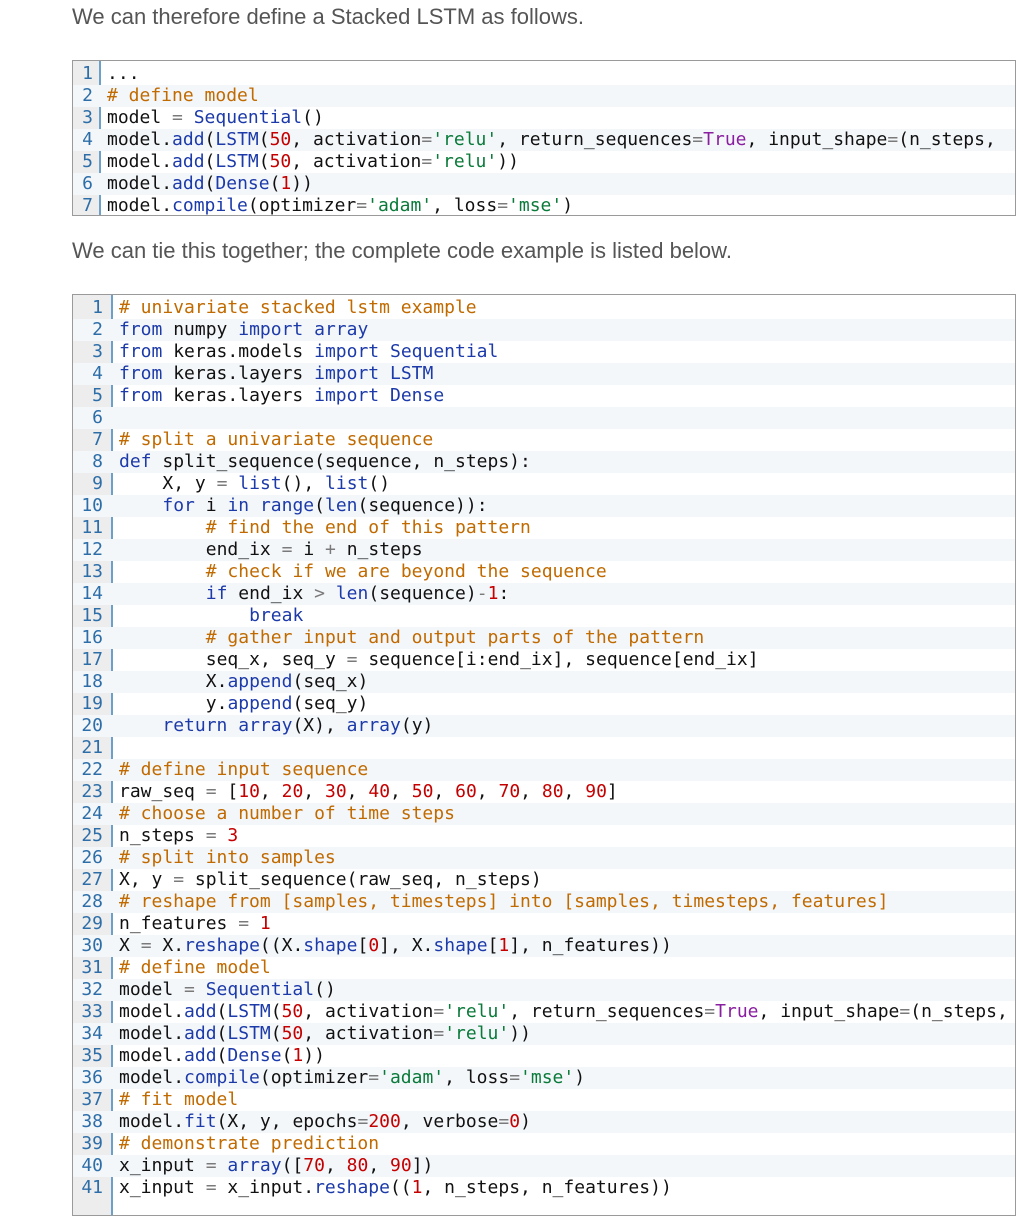 Image resolution: width=1030 pixels, height=1216 pixels. I want to click on code-text: # demonstrate prediction, so click(249, 1143).